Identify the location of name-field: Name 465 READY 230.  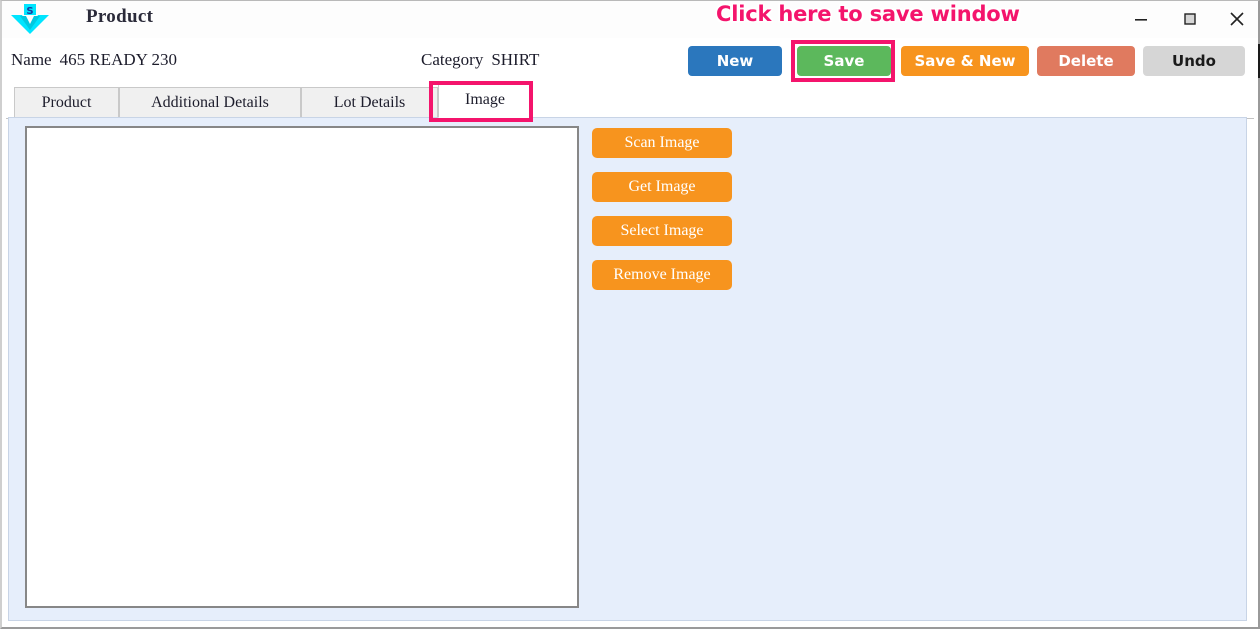
(94, 60).